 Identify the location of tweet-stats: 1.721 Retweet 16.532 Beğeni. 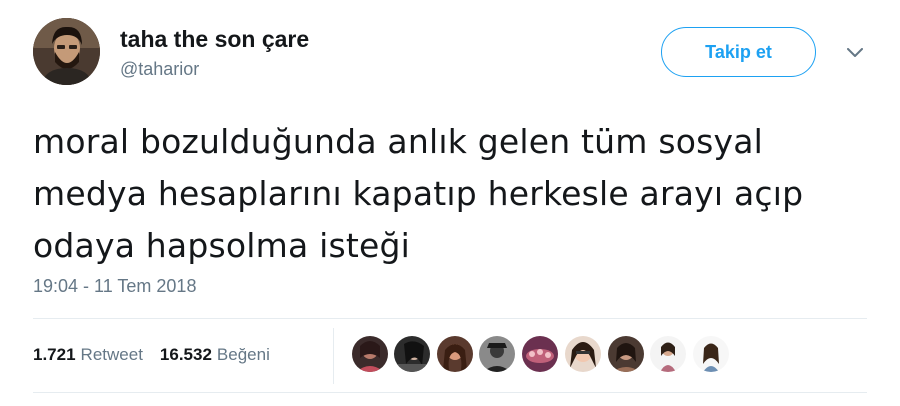
(151, 355).